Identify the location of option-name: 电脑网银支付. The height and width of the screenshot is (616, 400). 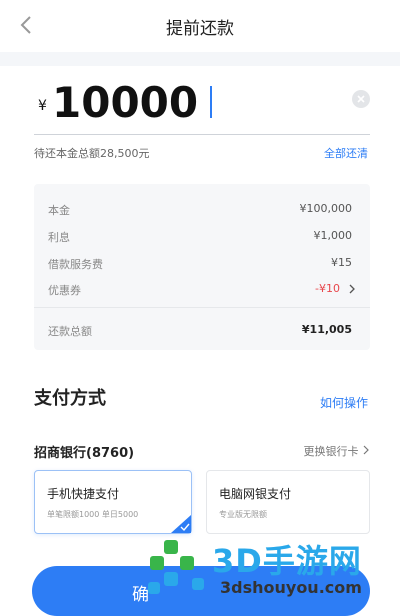
(255, 494).